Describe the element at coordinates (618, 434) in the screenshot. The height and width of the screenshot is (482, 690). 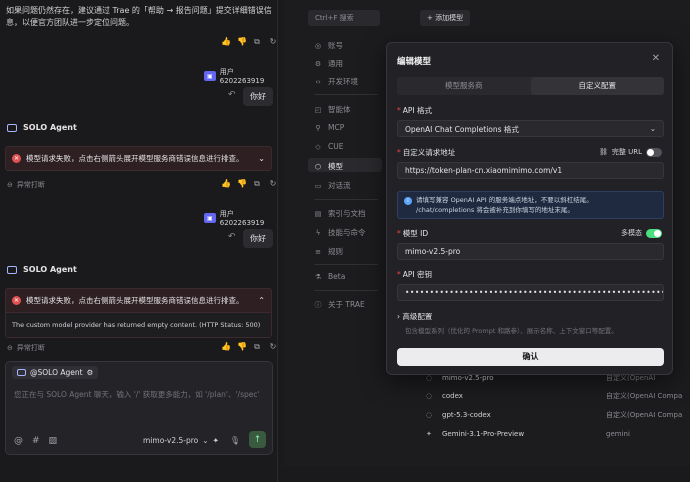
I see `model-provider: gemini` at that location.